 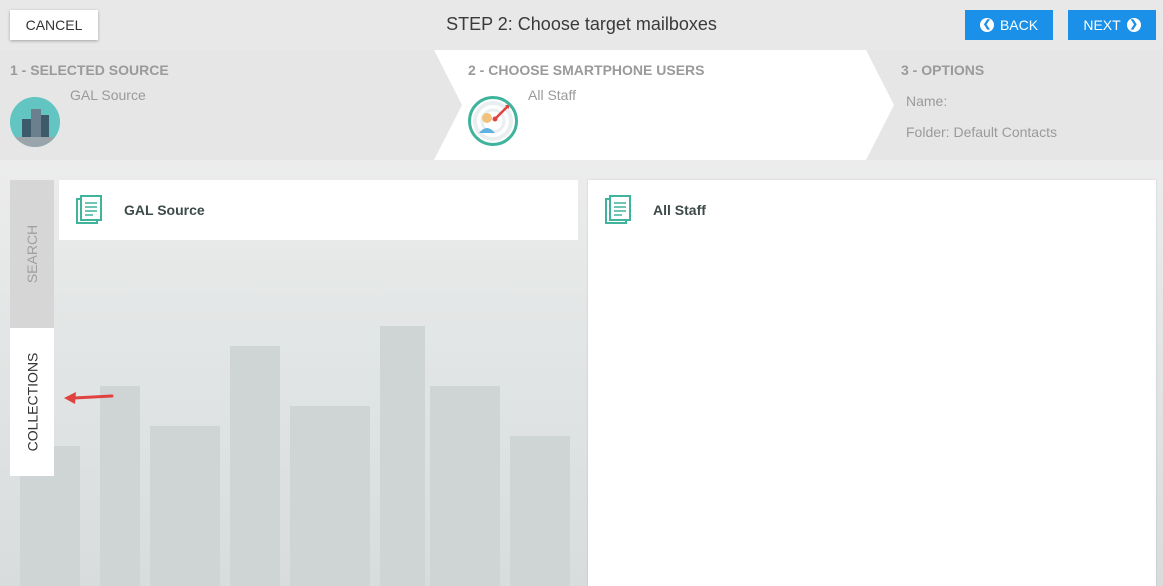 I want to click on tab-search: SEARCH, so click(x=32, y=254).